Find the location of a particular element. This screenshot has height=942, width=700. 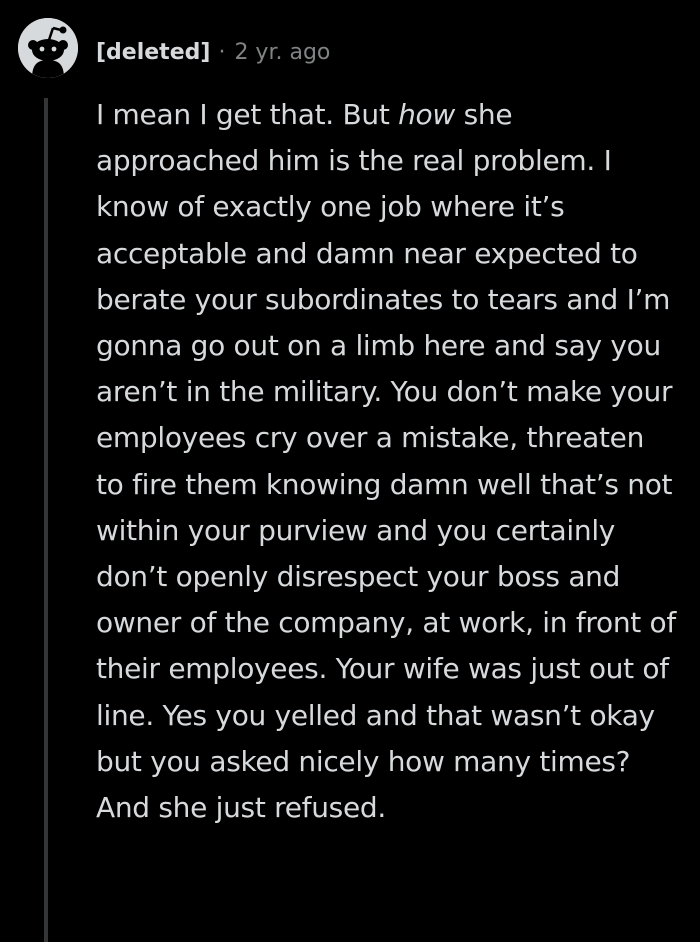

reddit-snoo-icon is located at coordinates (48, 48).